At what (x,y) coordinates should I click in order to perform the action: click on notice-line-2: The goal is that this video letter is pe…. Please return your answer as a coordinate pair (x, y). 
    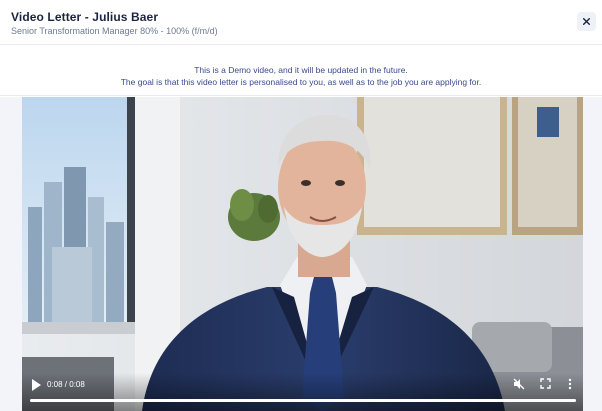
    Looking at the image, I should click on (301, 82).